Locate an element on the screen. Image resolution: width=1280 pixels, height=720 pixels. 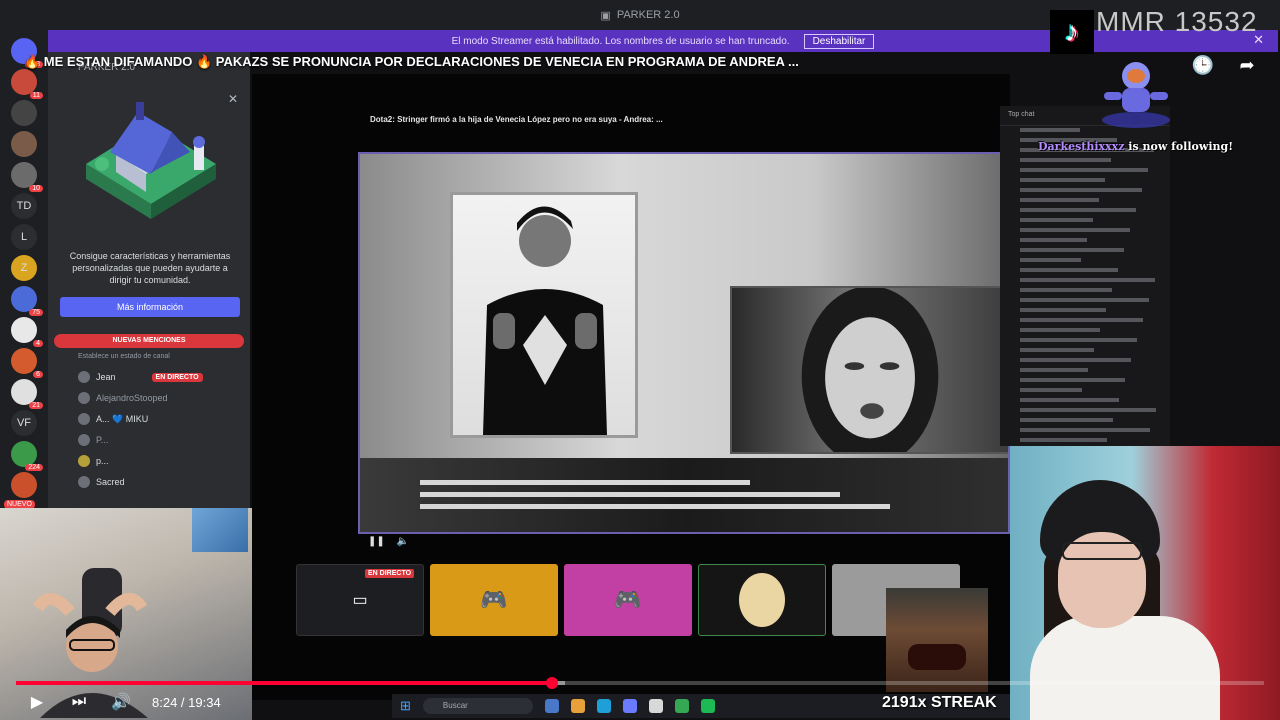
voice-member: A... 💙 MIKU is located at coordinates (113, 419).